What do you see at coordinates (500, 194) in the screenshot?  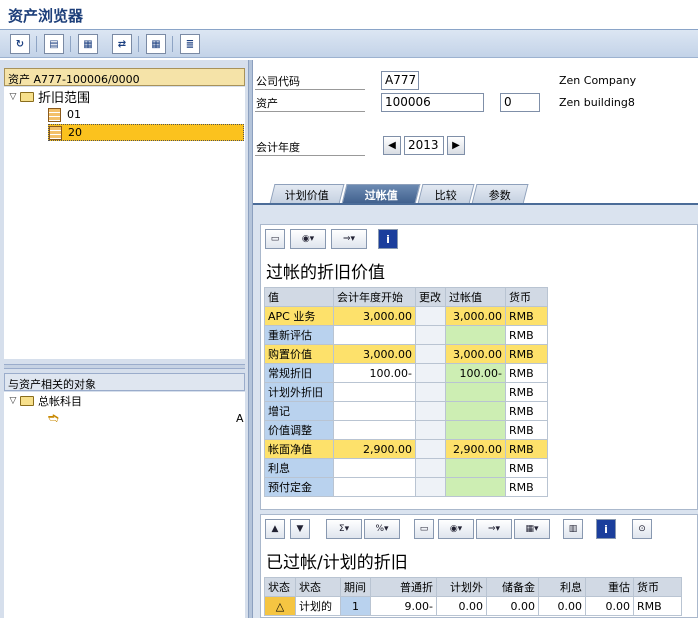 I see `tab-parameters: 参数` at bounding box center [500, 194].